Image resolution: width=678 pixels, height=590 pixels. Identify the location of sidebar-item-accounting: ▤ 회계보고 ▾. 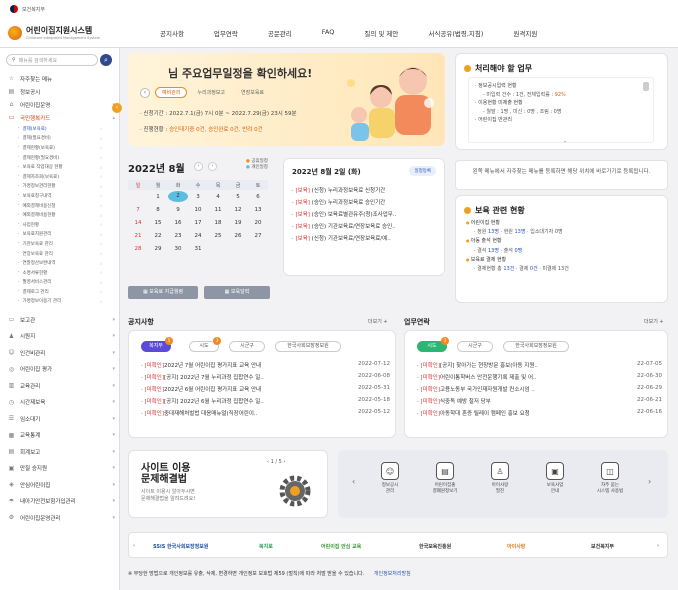
(59, 451).